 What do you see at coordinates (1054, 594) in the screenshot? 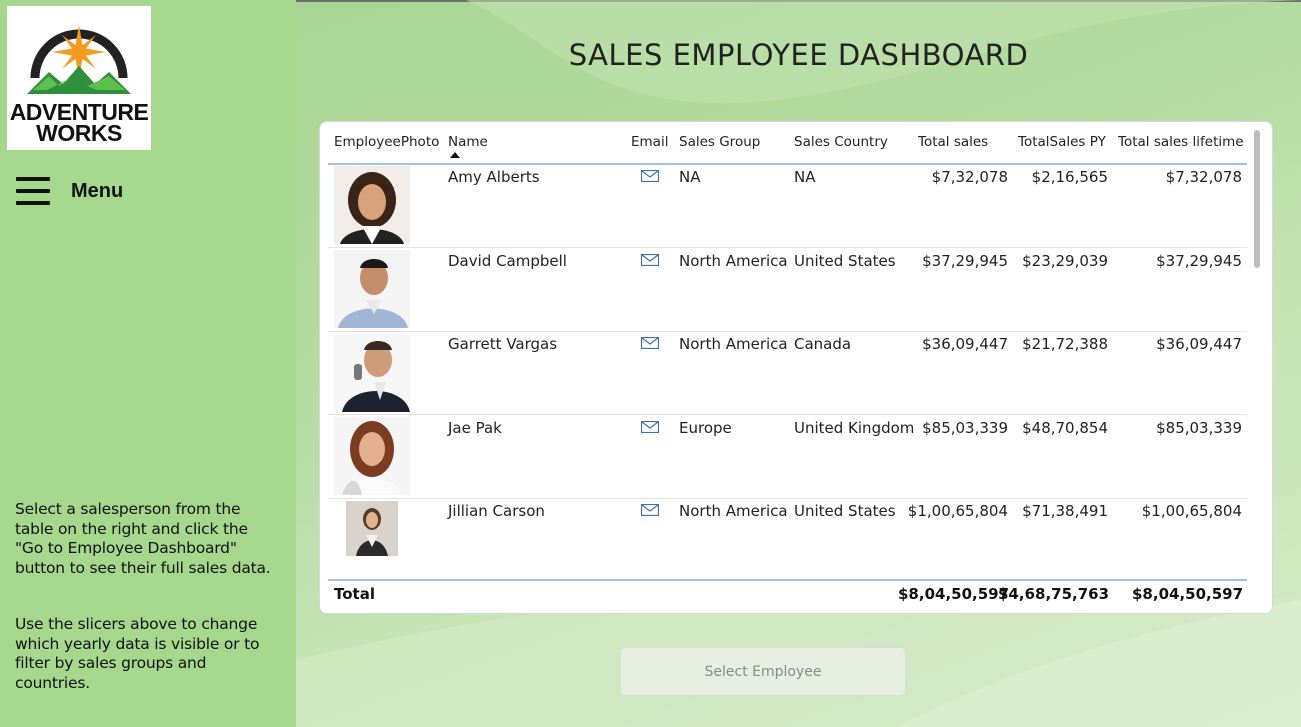
I see `total-sales-py-sum: $4,68,75,763` at bounding box center [1054, 594].